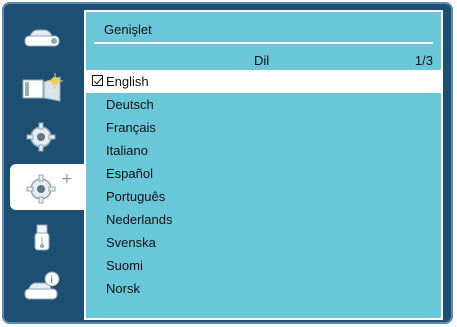 This screenshot has height=327, width=457. What do you see at coordinates (128, 29) in the screenshot?
I see `panel-title: Genişlet` at bounding box center [128, 29].